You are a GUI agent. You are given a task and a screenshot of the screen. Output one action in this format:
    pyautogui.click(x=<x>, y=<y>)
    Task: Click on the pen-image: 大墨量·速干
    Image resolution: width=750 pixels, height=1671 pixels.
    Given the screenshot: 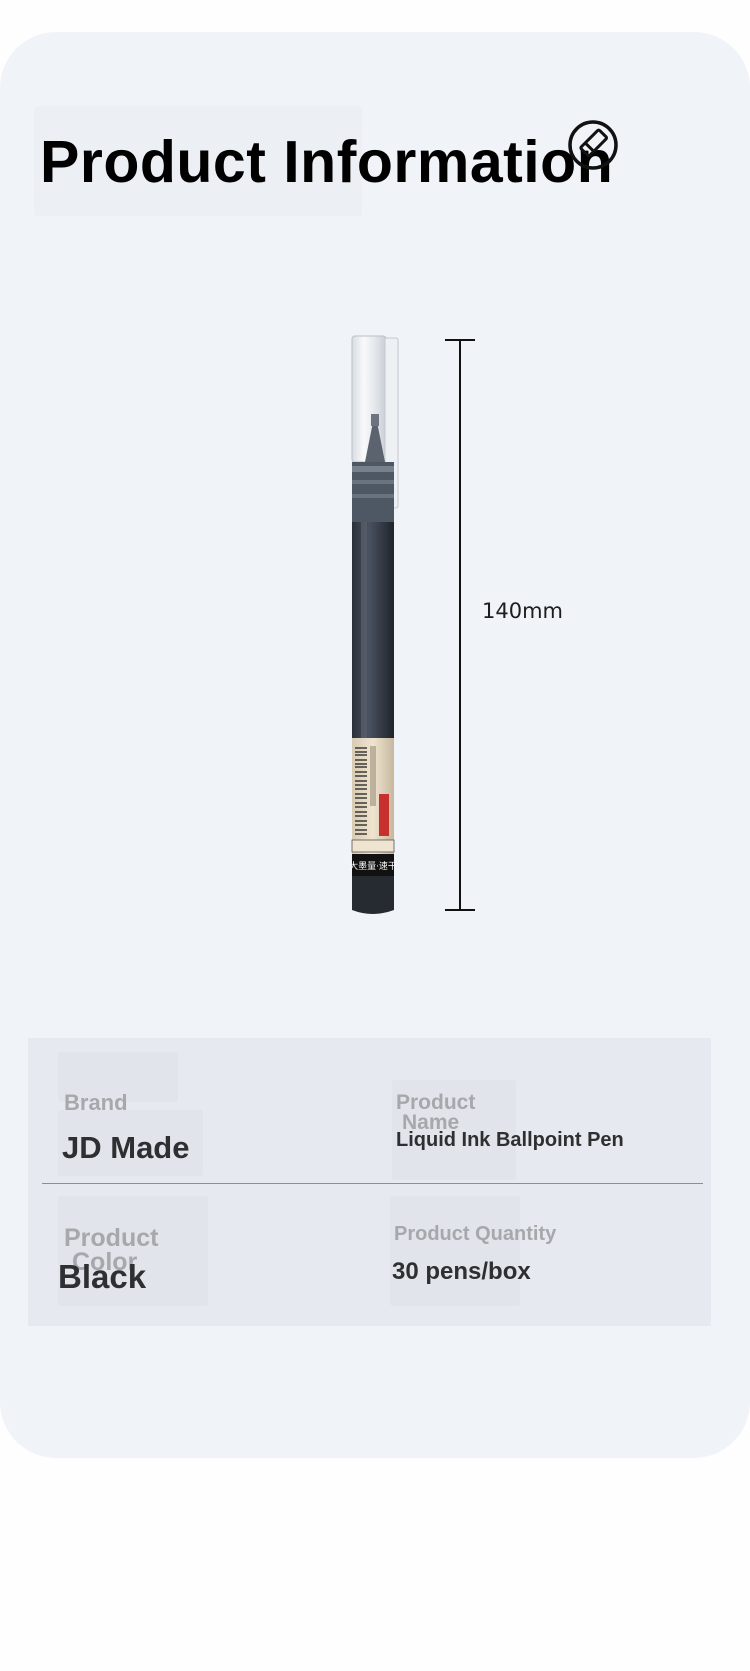 What is the action you would take?
    pyautogui.click(x=374, y=624)
    